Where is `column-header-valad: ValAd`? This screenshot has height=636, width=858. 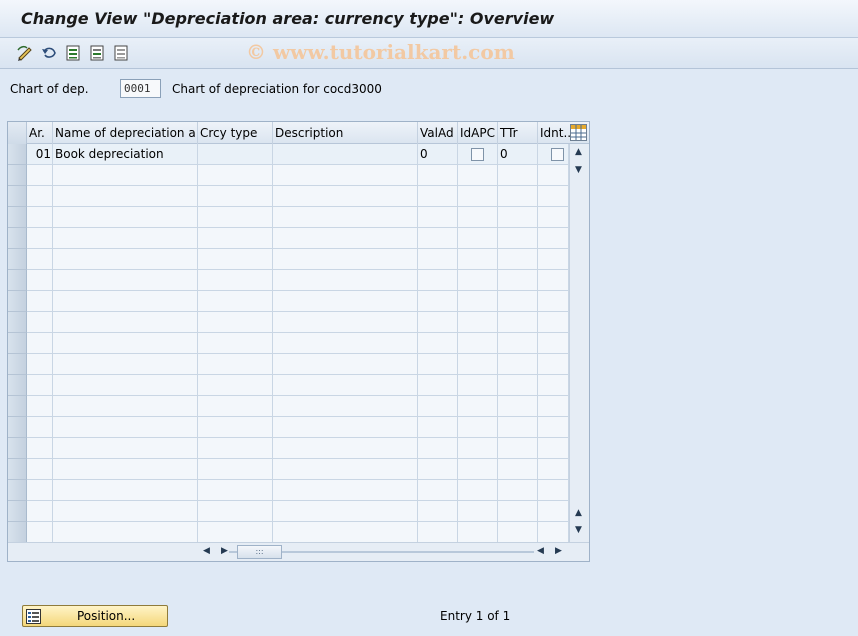
column-header-valad: ValAd is located at coordinates (438, 133).